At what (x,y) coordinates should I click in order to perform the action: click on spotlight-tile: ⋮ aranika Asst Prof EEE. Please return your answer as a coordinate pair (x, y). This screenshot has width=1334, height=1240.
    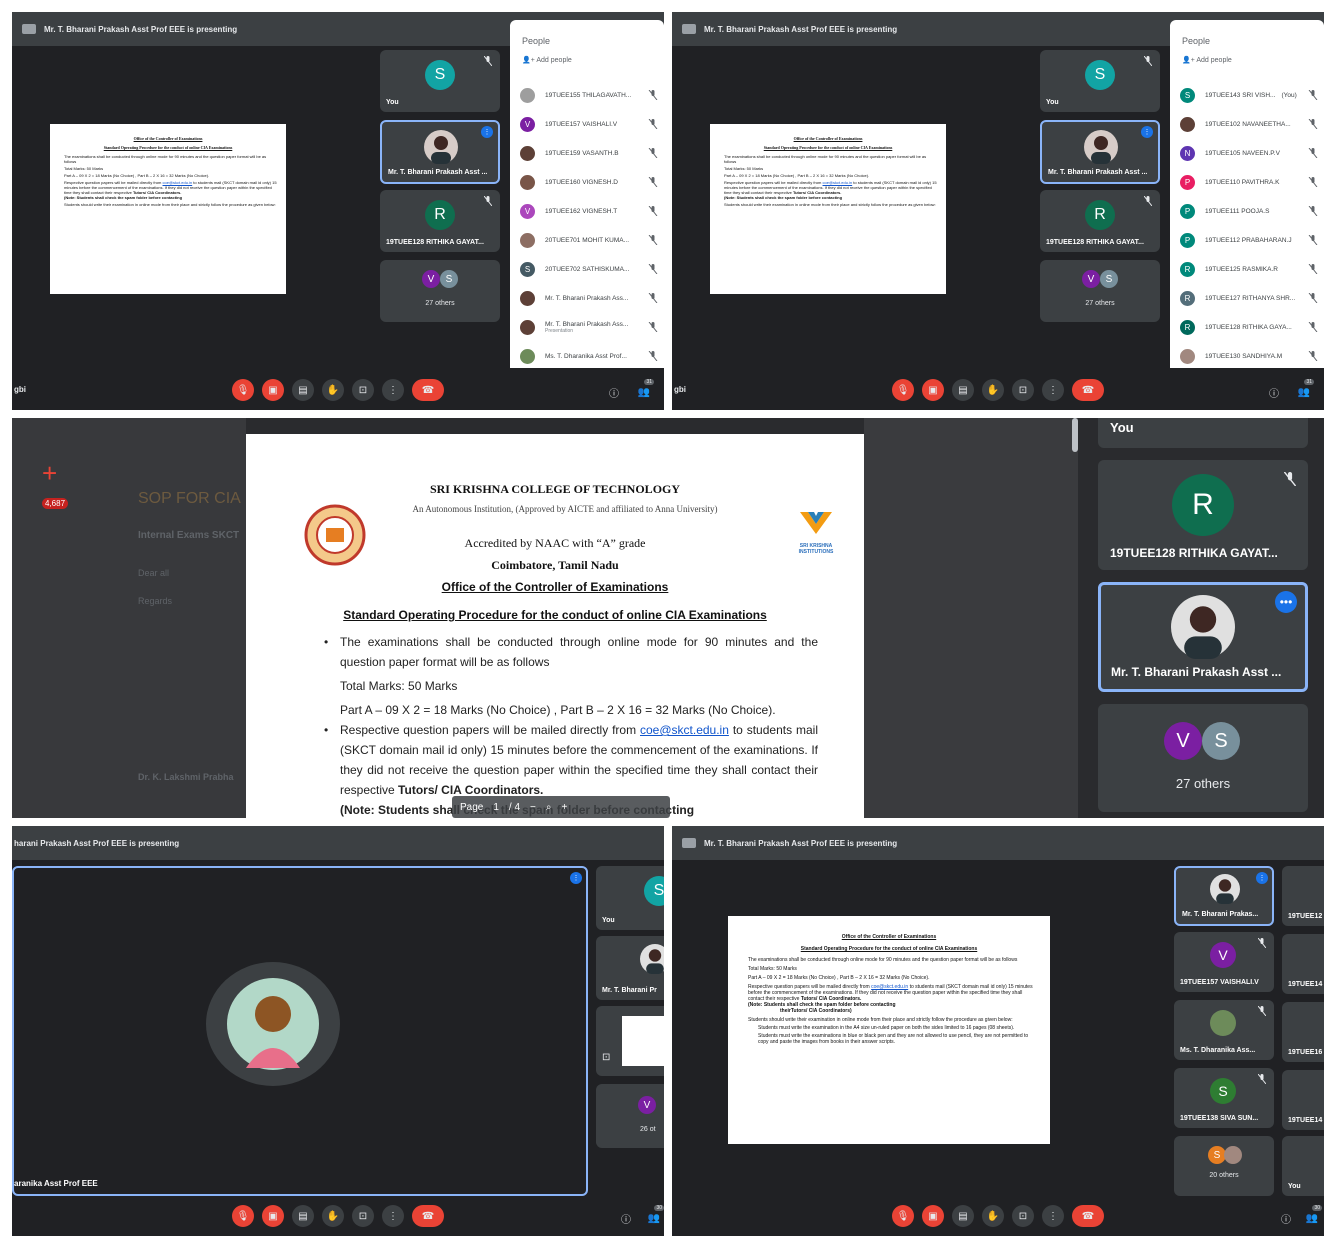
    Looking at the image, I should click on (300, 1031).